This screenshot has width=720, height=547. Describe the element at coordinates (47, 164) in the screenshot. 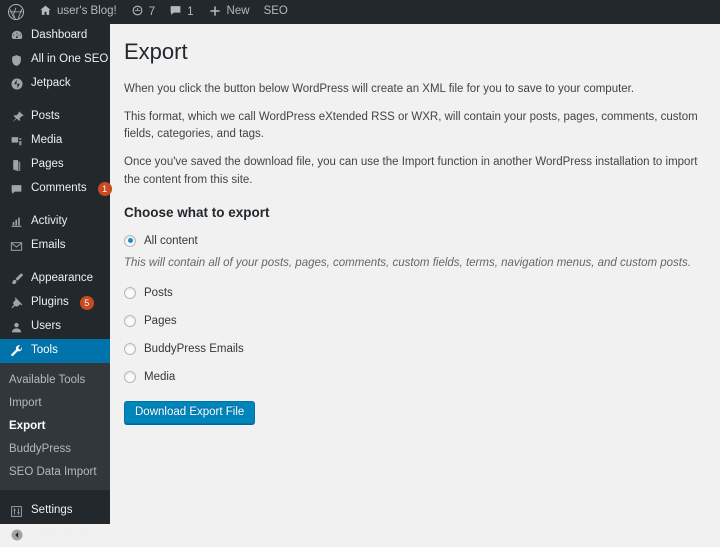

I see `sidebar-item-label: Pages` at that location.